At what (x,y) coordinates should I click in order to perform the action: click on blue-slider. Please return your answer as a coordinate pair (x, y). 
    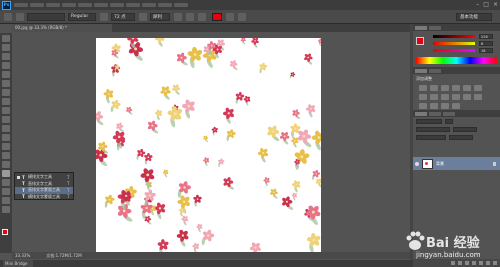
    Looking at the image, I should click on (454, 50).